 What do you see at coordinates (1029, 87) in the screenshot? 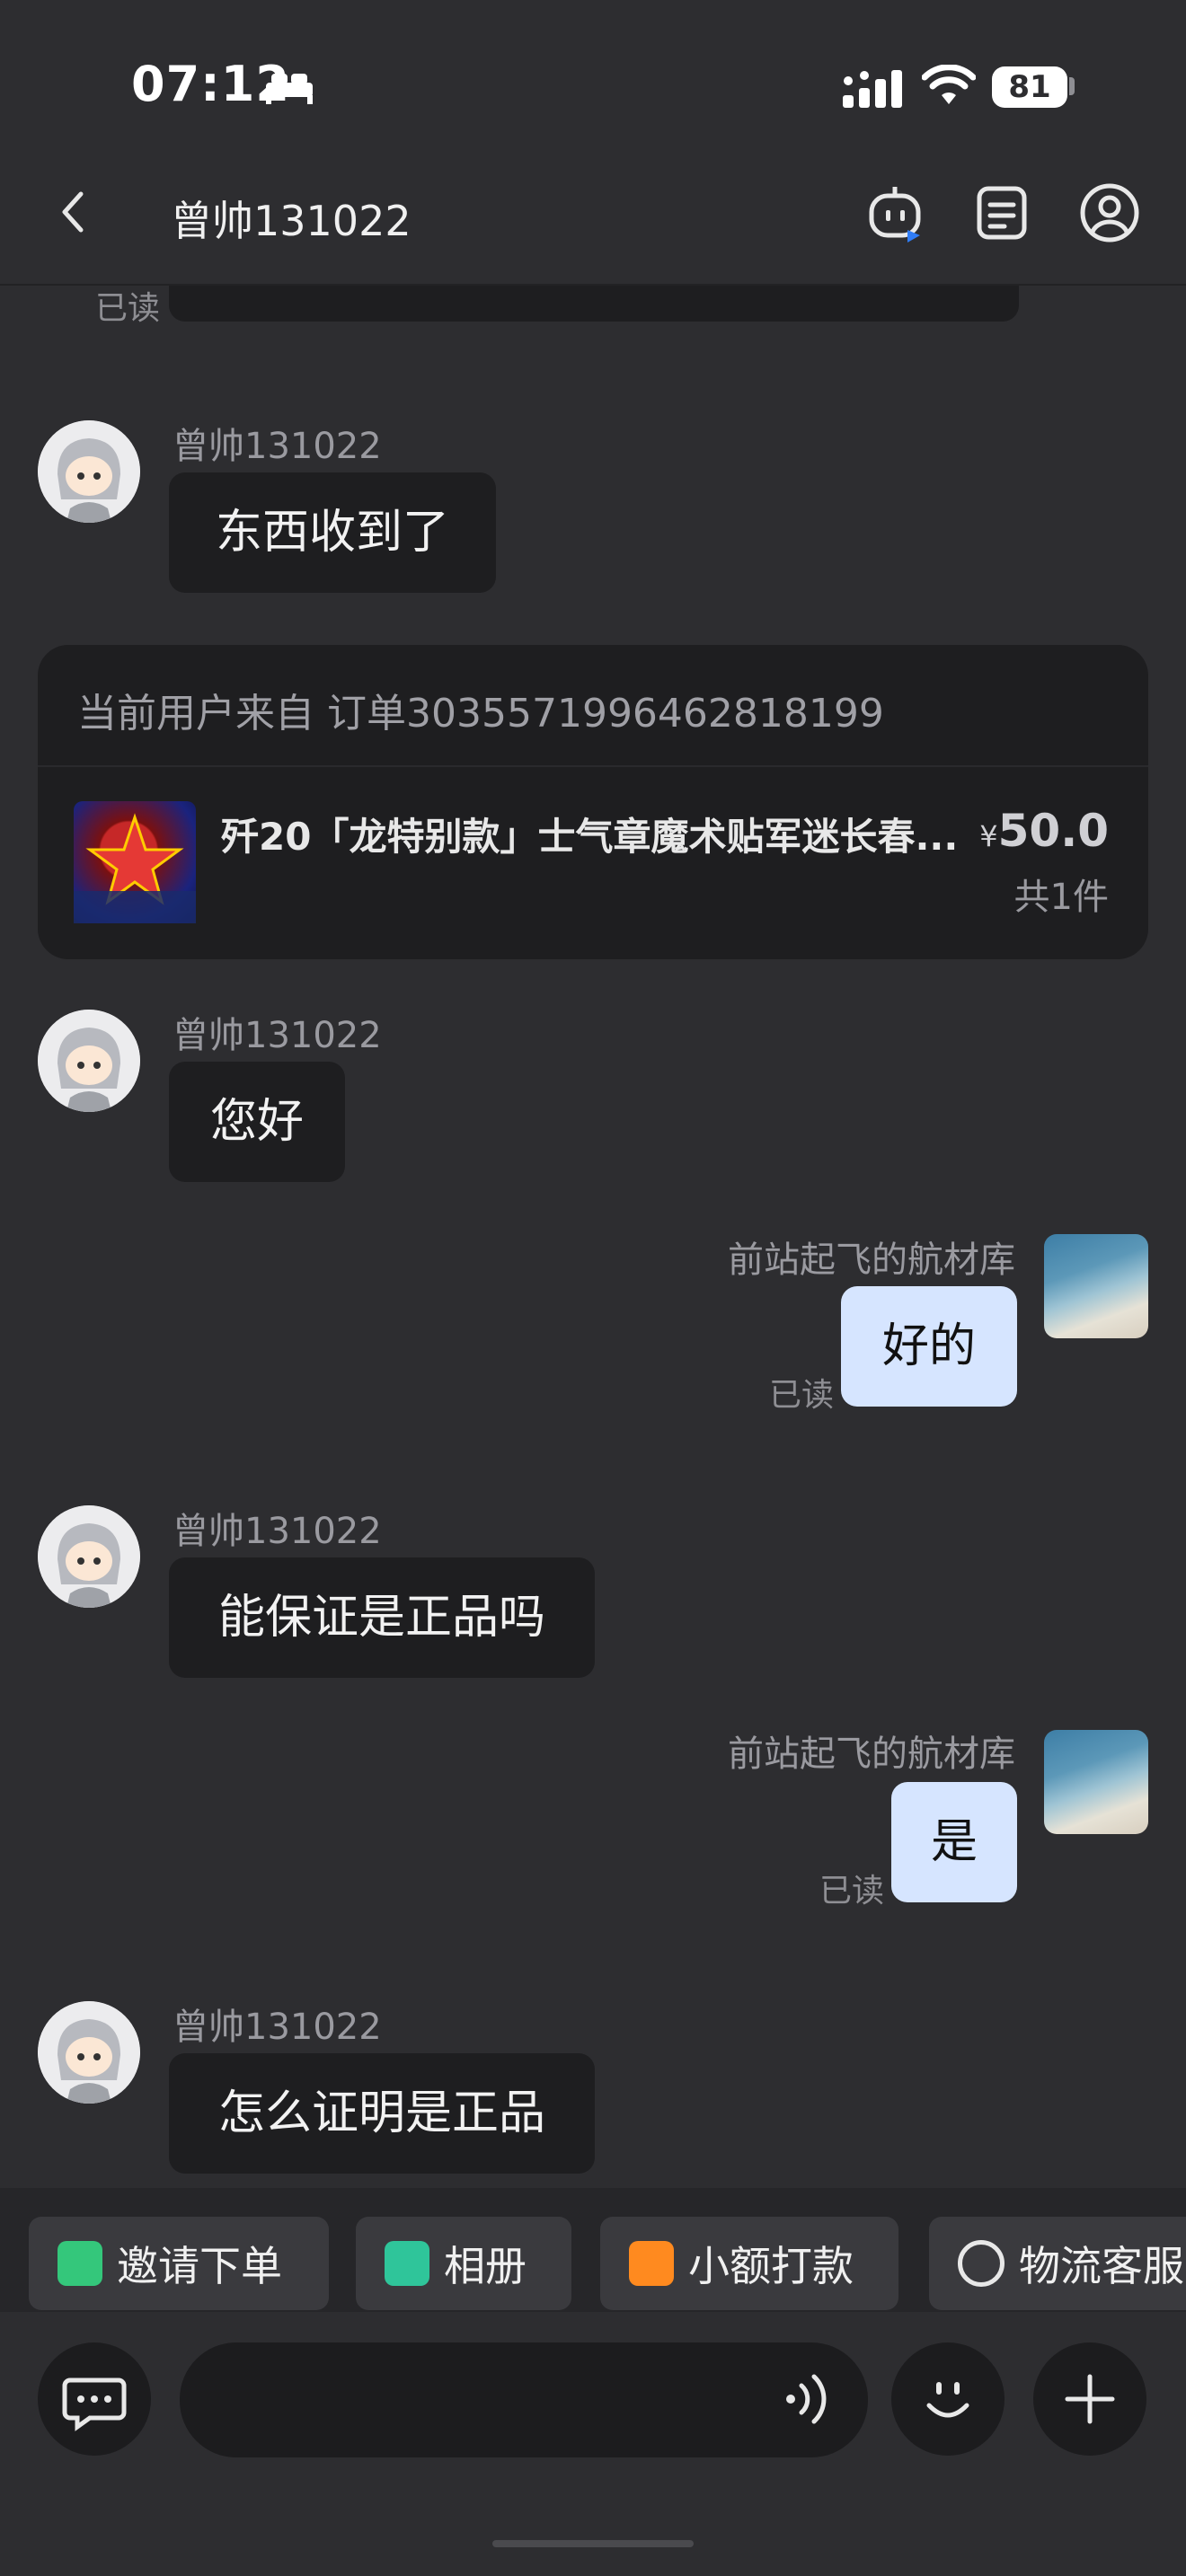
I see `battery-level: 81` at bounding box center [1029, 87].